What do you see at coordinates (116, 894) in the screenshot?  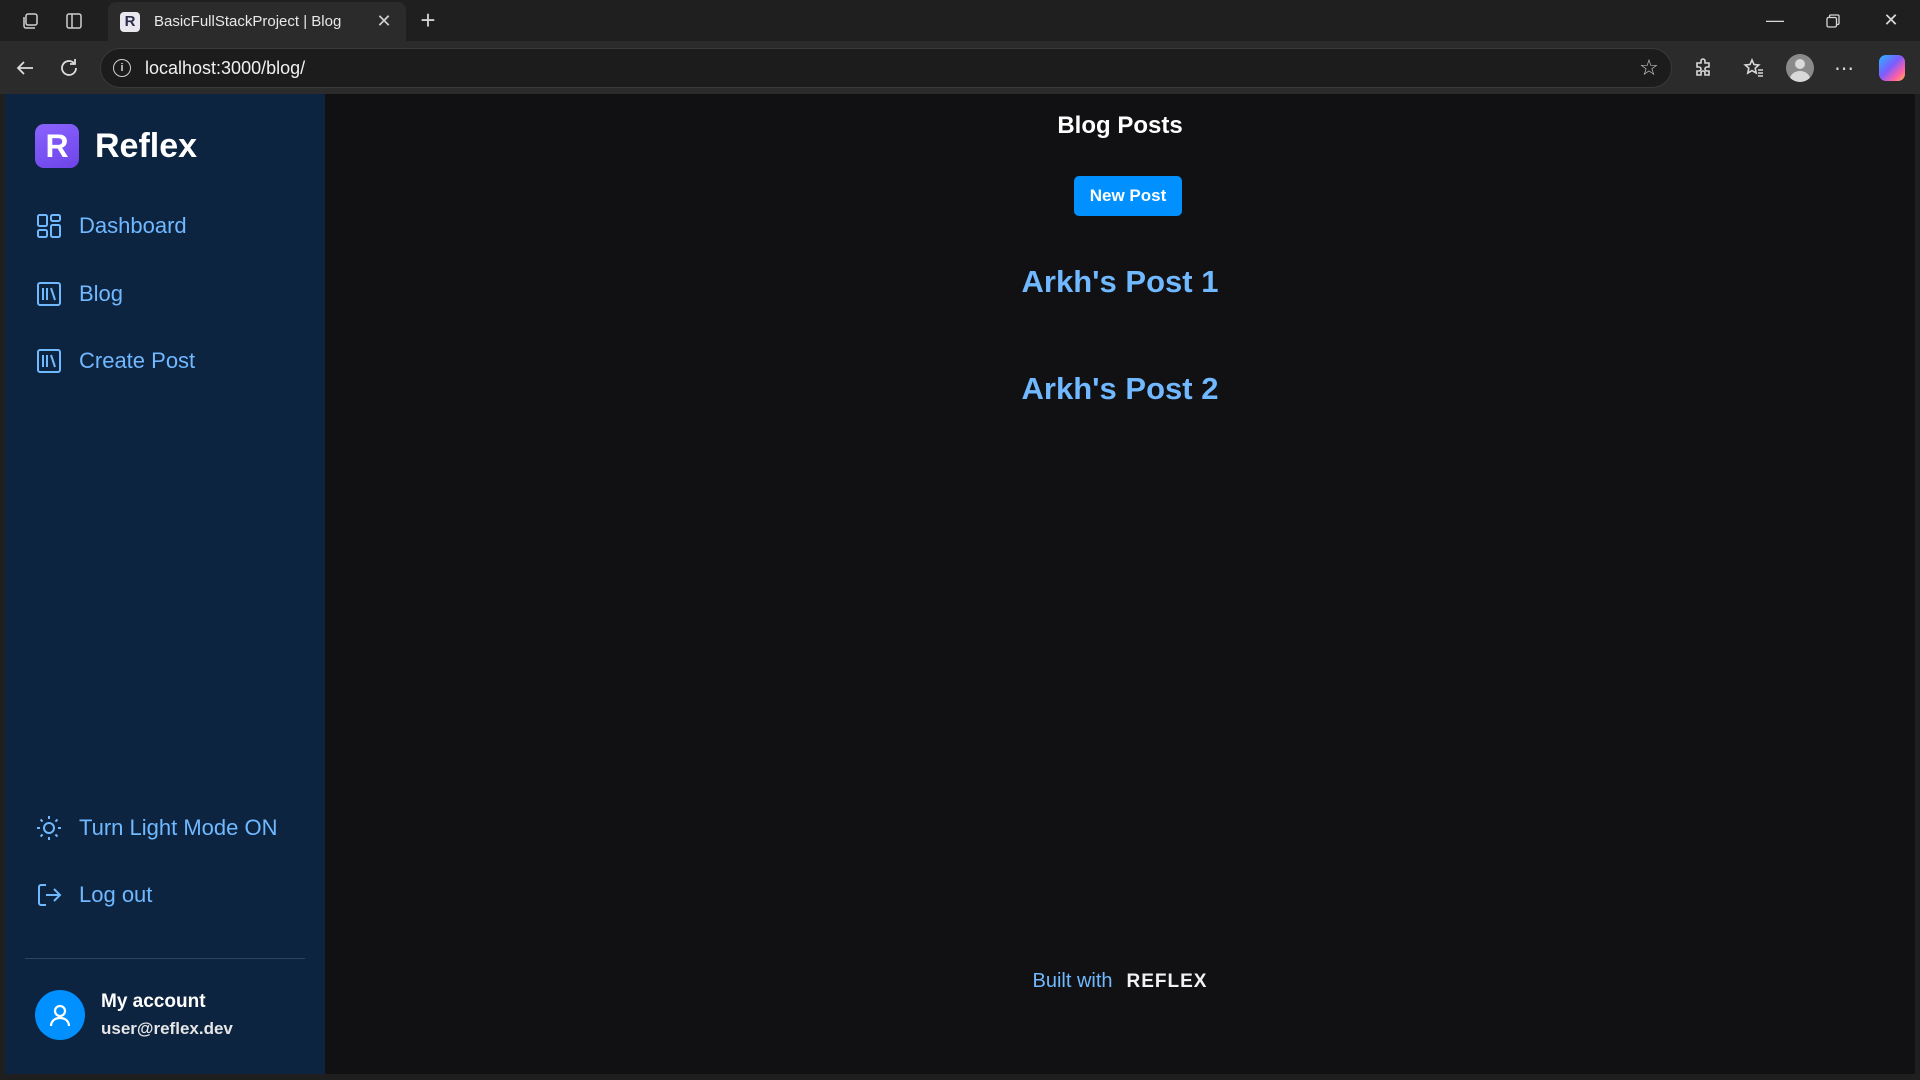 I see `sidebar-item-label: Log out` at bounding box center [116, 894].